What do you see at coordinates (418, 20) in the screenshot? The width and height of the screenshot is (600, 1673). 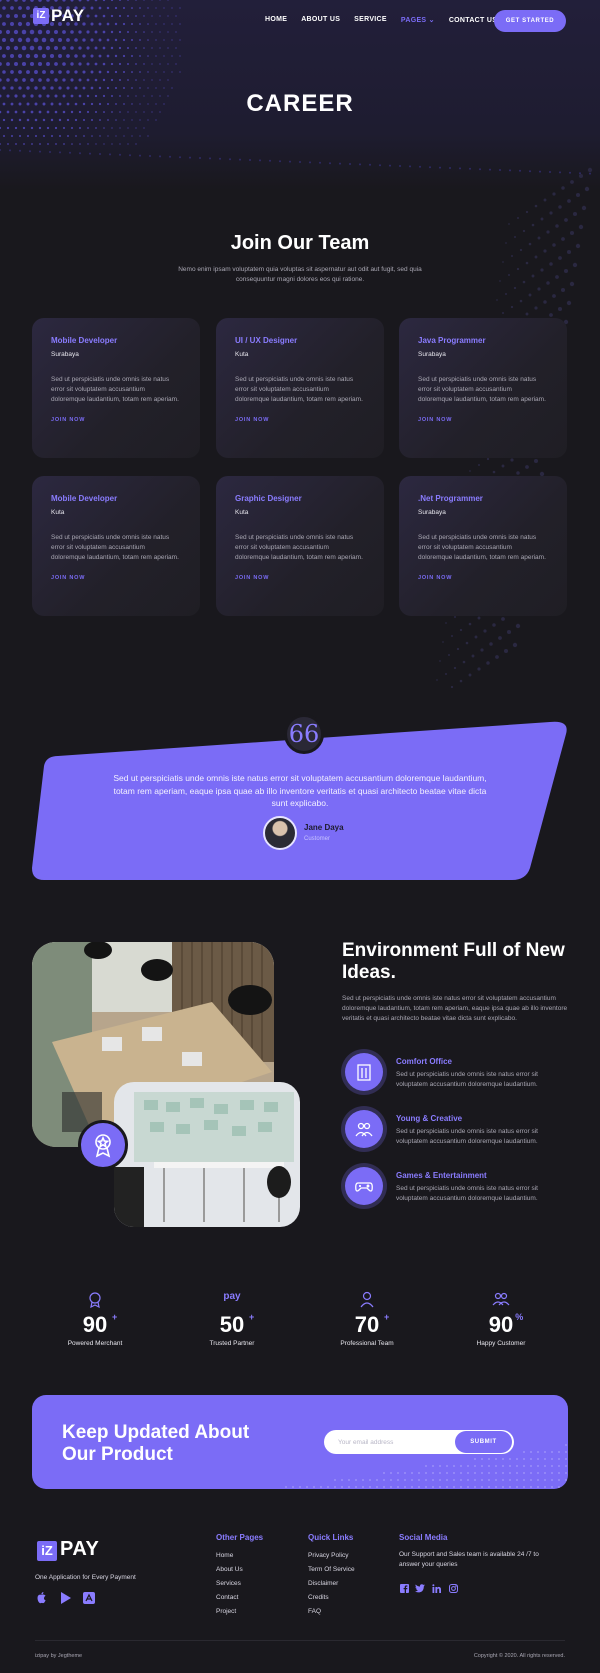 I see `nav-pages: PAGES ⌄` at bounding box center [418, 20].